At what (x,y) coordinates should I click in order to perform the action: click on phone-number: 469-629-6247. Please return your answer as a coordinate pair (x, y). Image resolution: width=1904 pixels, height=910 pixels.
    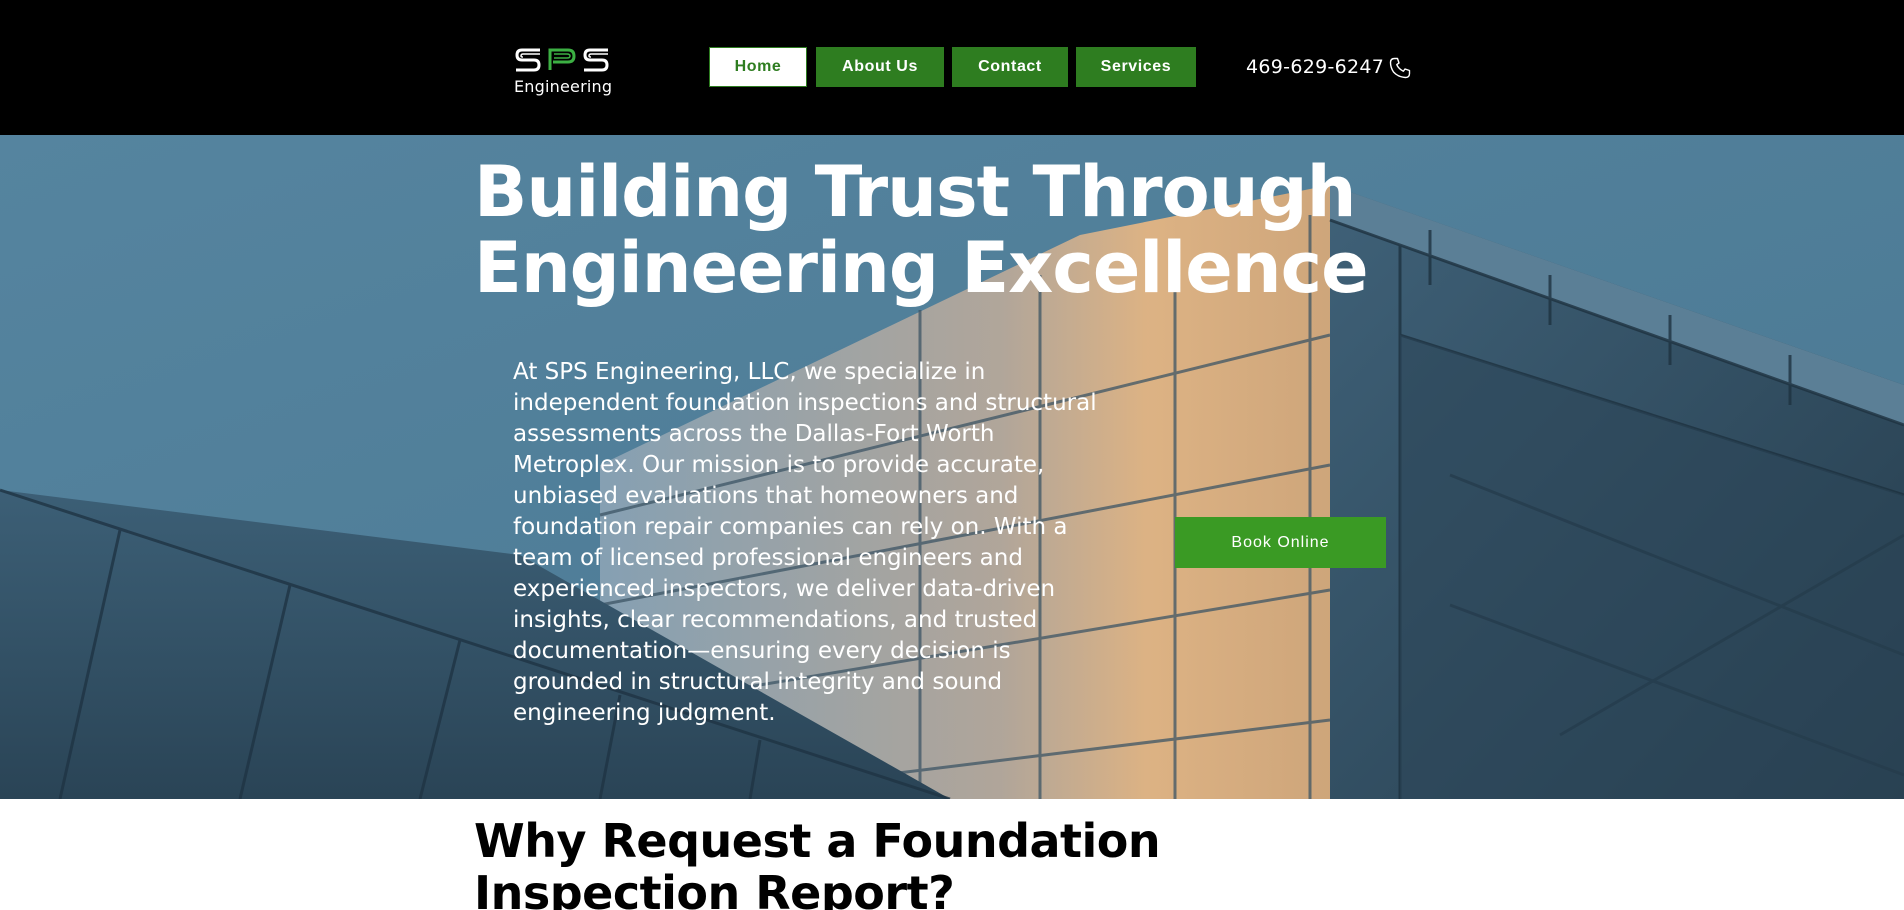
    Looking at the image, I should click on (1315, 67).